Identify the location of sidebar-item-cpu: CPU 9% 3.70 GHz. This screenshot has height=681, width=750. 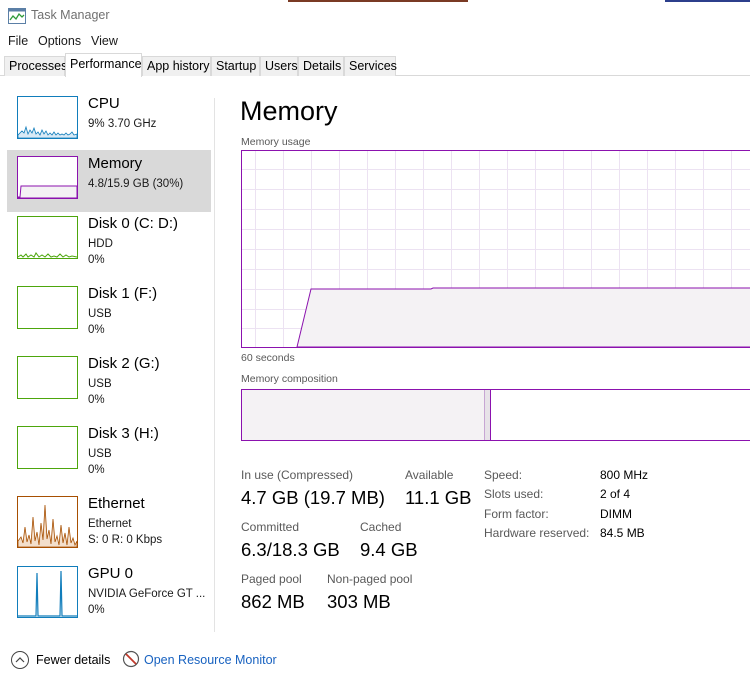
(109, 121).